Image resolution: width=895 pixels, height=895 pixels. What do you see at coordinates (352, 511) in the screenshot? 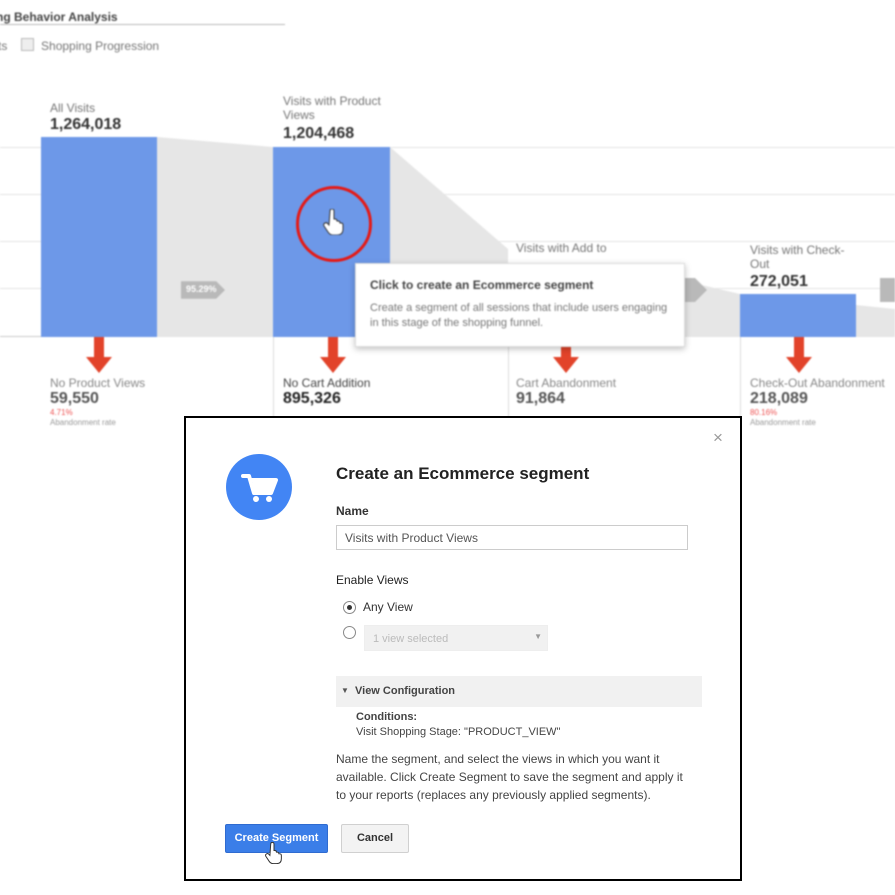
I see `name-label: Name` at bounding box center [352, 511].